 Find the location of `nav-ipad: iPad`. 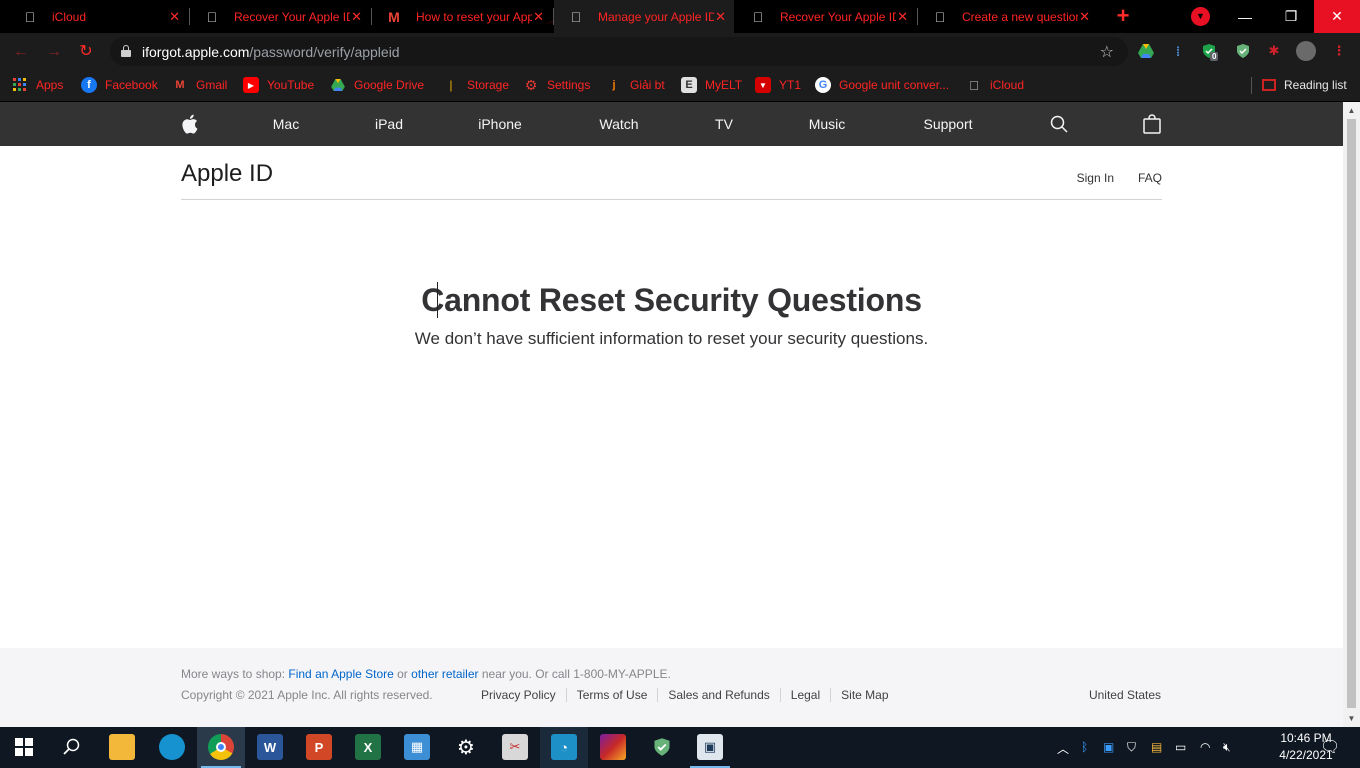

nav-ipad: iPad is located at coordinates (389, 124).